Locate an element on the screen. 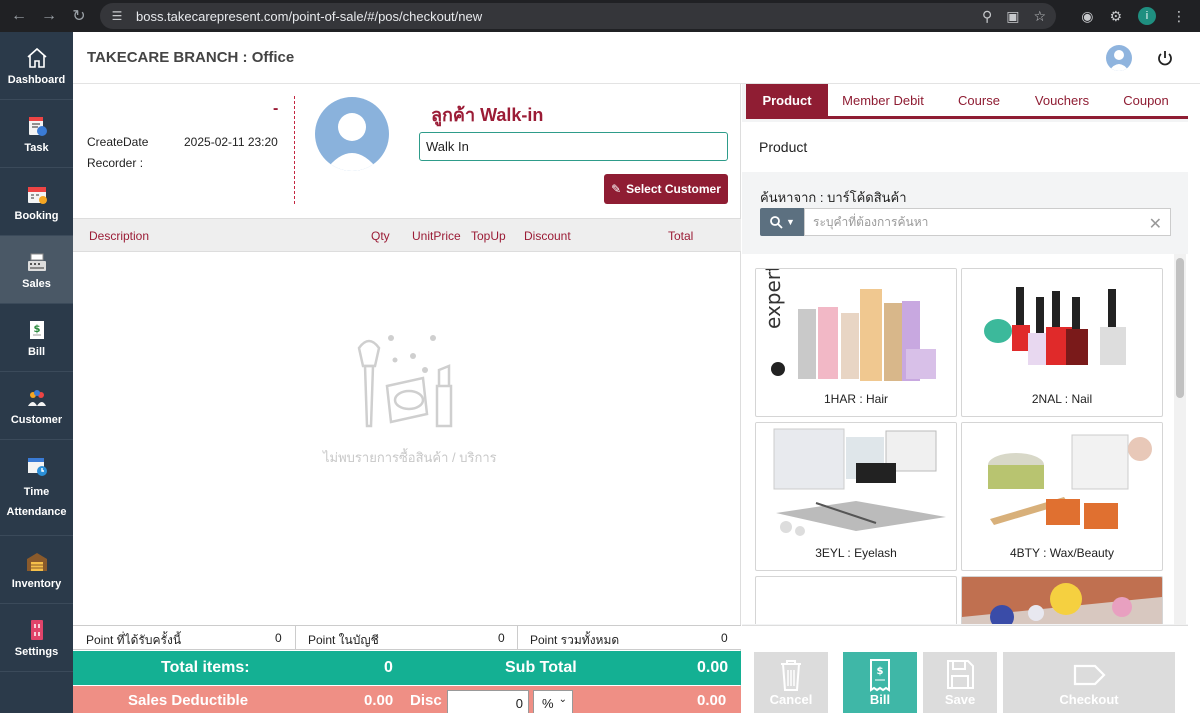 This screenshot has width=1200, height=713. product-card-eyelash: 3EYL : Eyelash is located at coordinates (856, 496).